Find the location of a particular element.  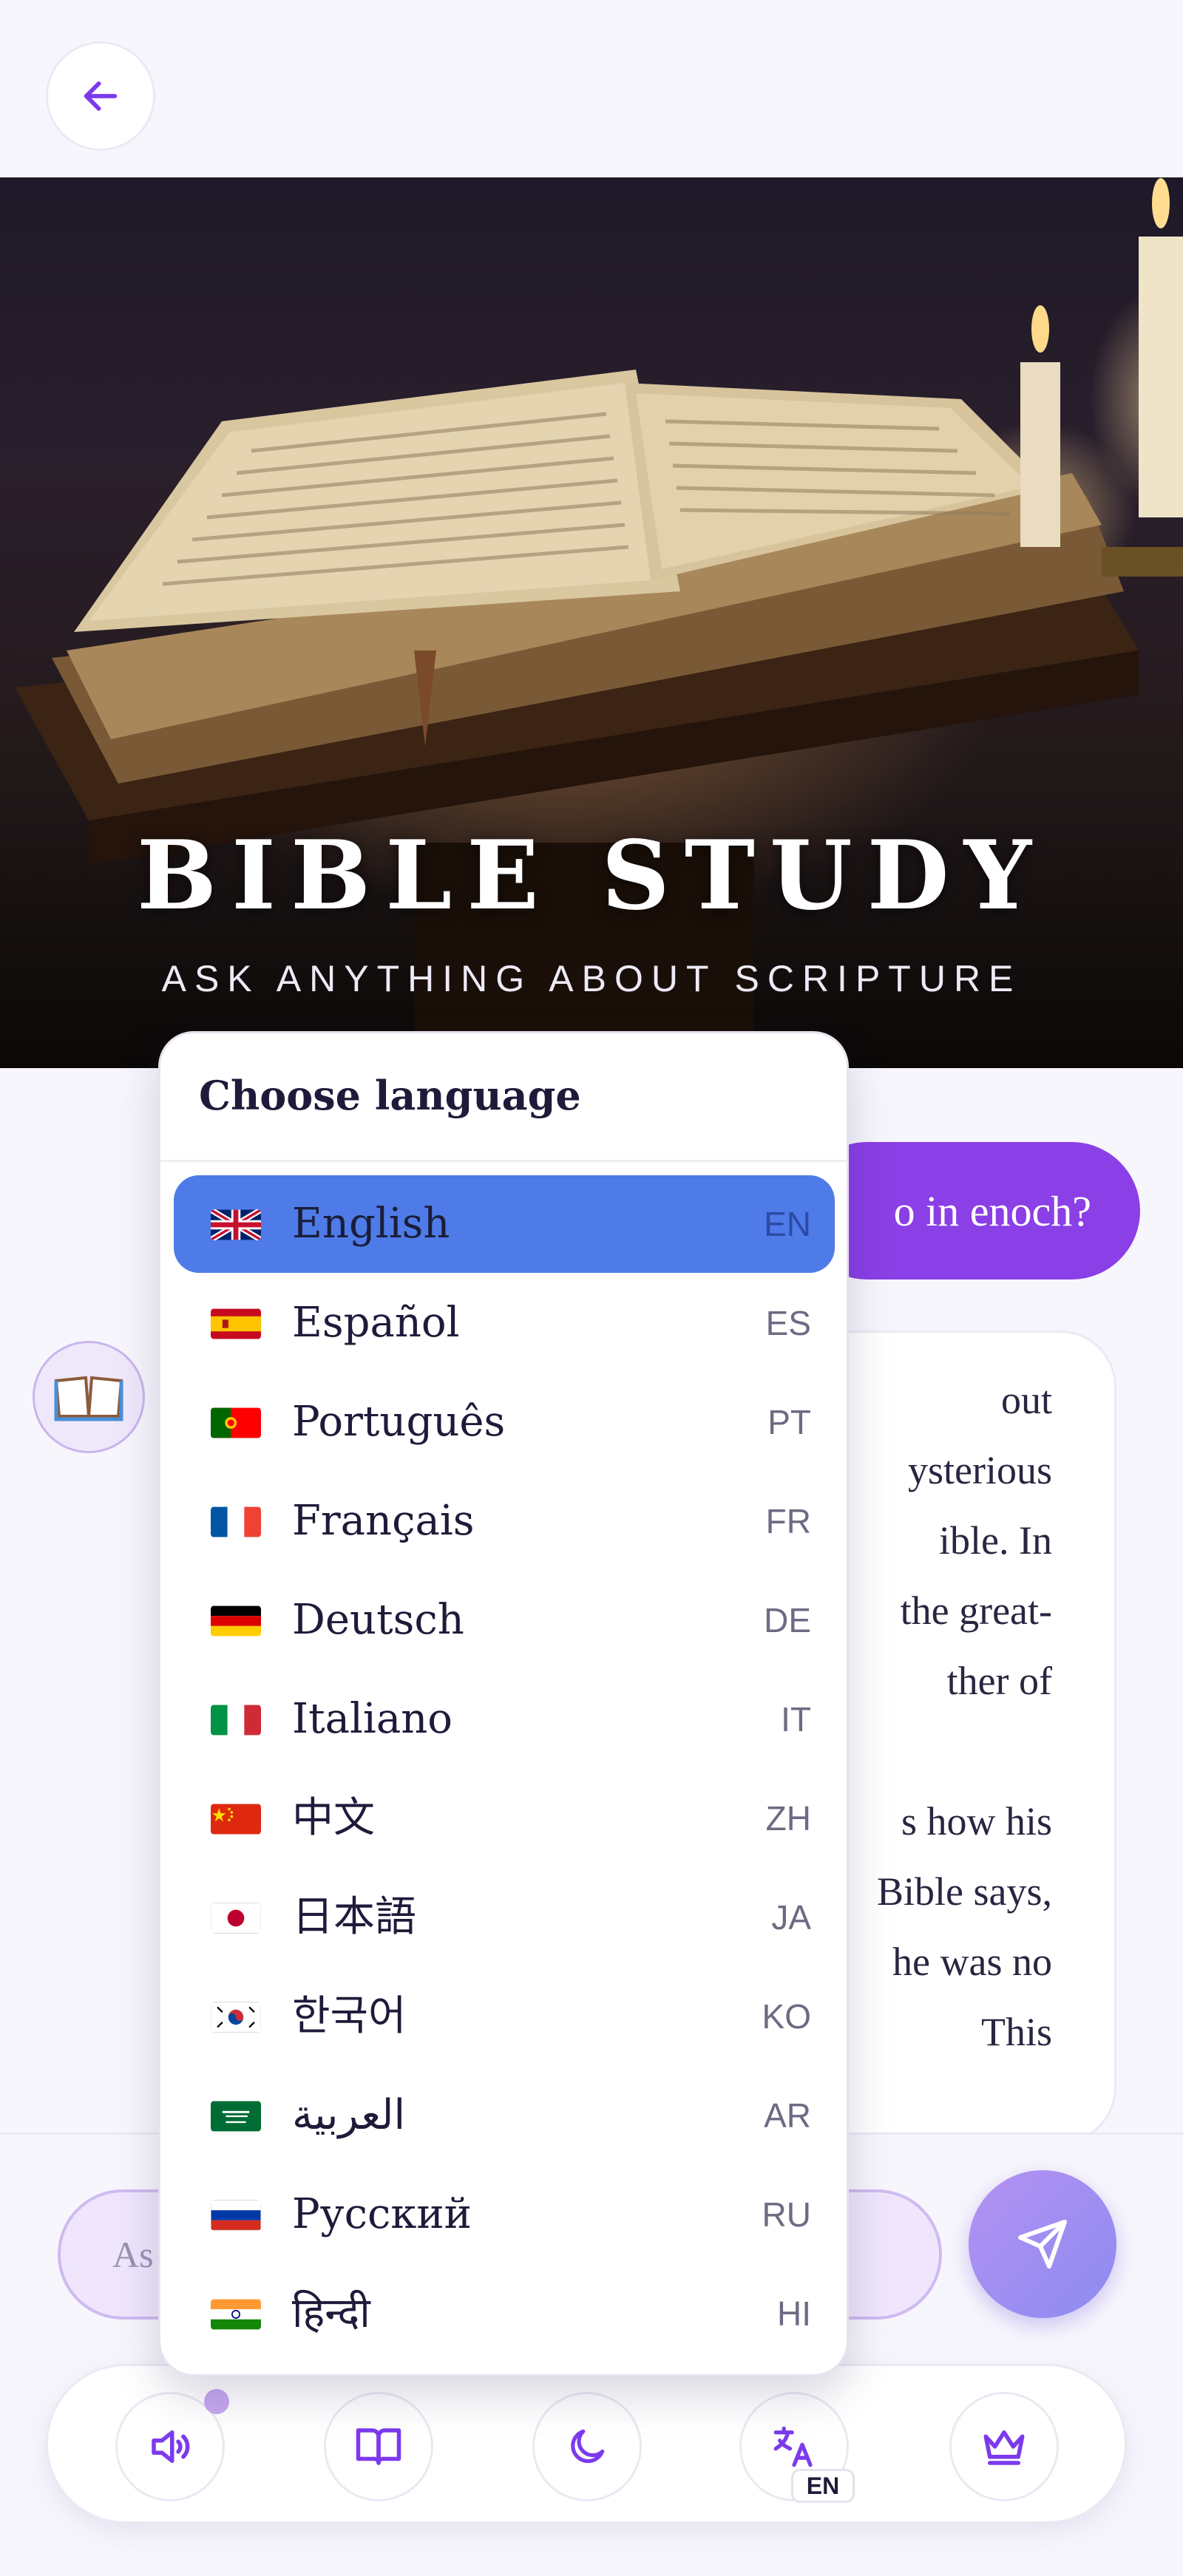

language-name: 한국어 is located at coordinates (349, 2016).